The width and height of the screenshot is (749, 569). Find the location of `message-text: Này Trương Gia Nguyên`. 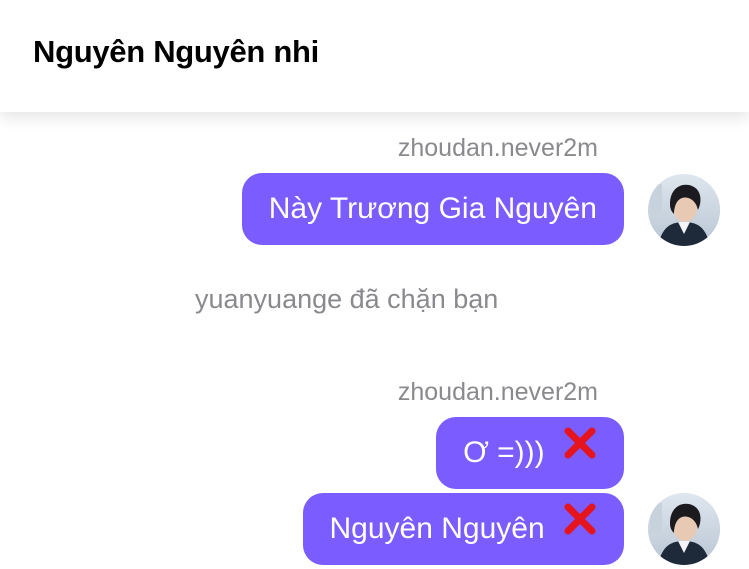

message-text: Này Trương Gia Nguyên is located at coordinates (432, 208).